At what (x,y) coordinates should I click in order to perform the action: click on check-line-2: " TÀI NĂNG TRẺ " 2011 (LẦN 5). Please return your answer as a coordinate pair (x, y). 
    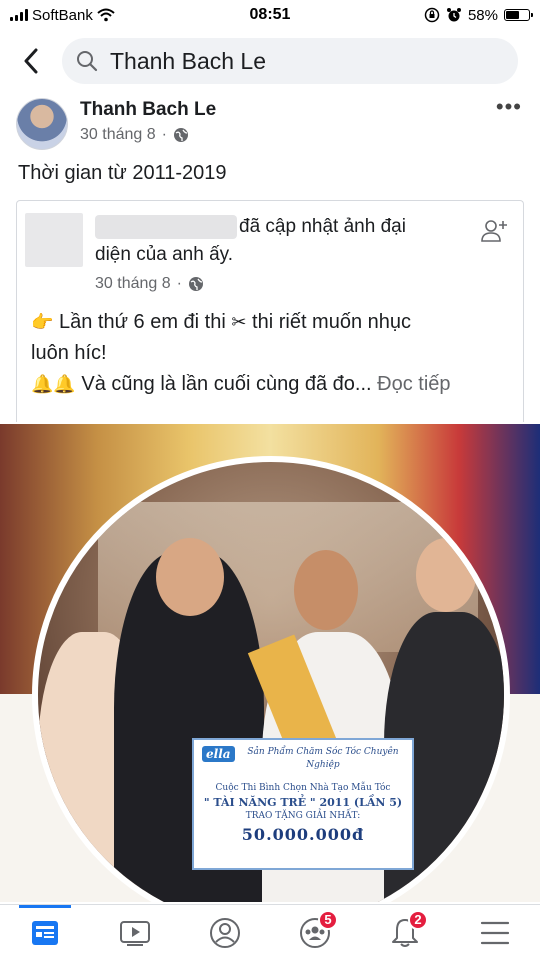
    Looking at the image, I should click on (303, 802).